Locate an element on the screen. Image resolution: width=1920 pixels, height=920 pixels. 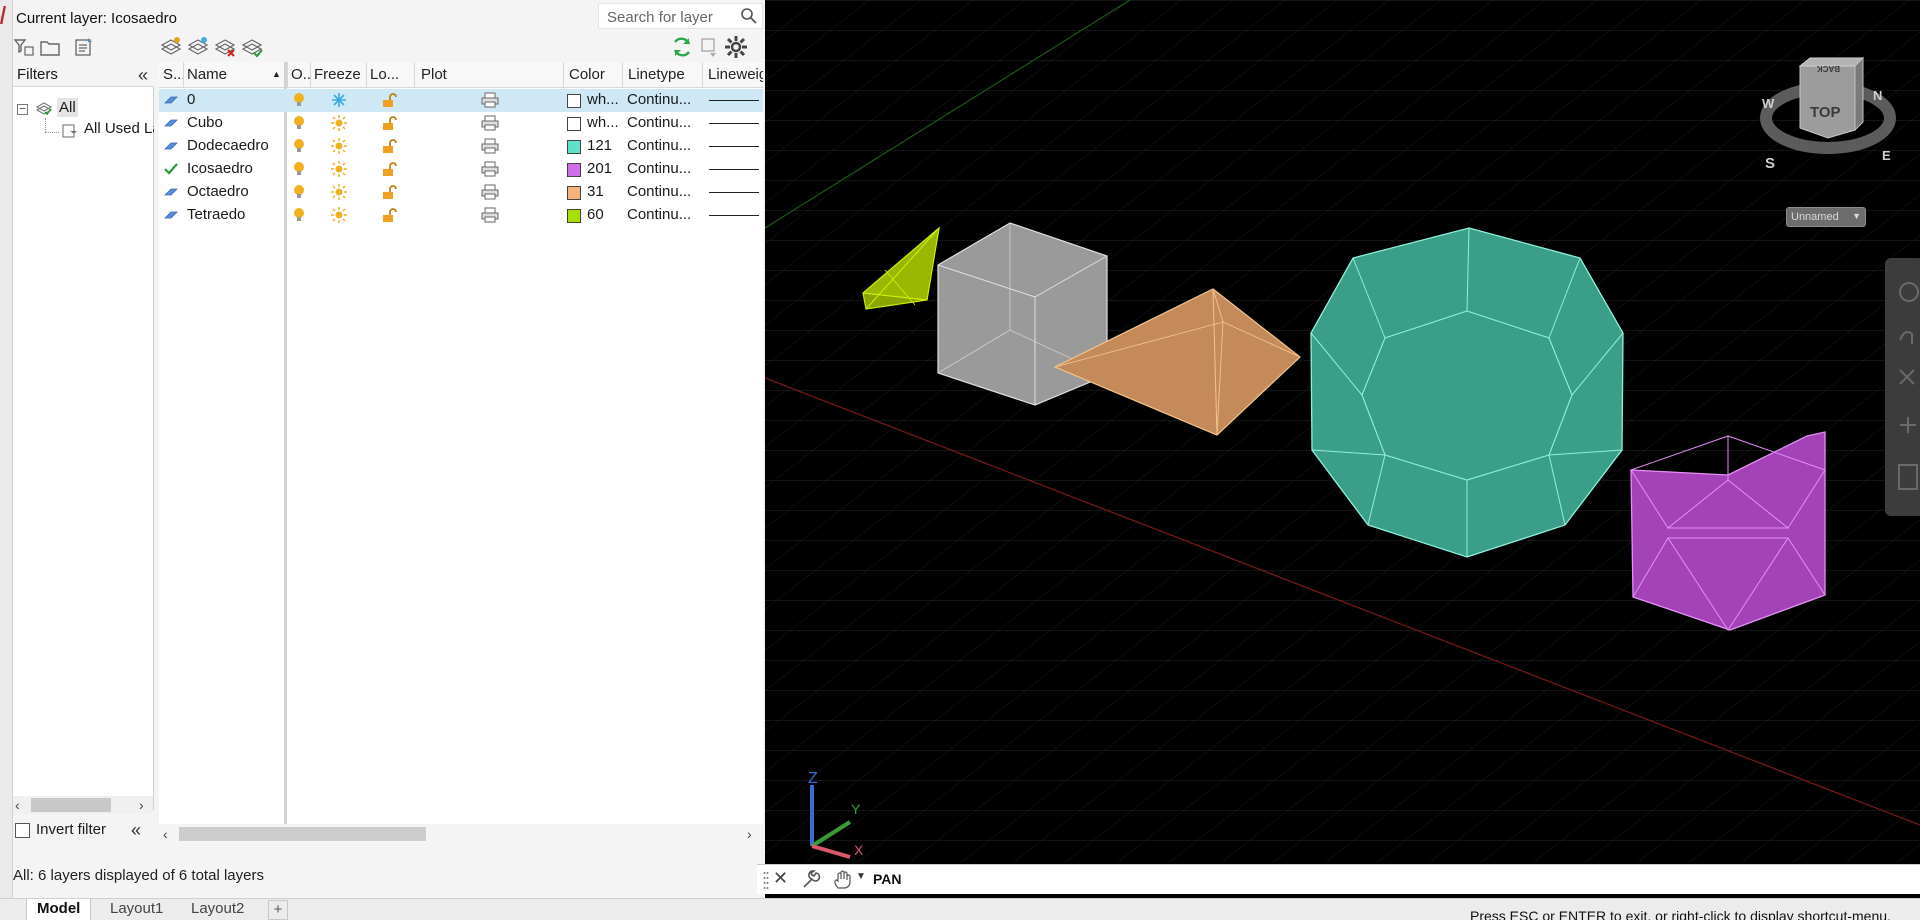
collapse-filters-button: « is located at coordinates (143, 75).